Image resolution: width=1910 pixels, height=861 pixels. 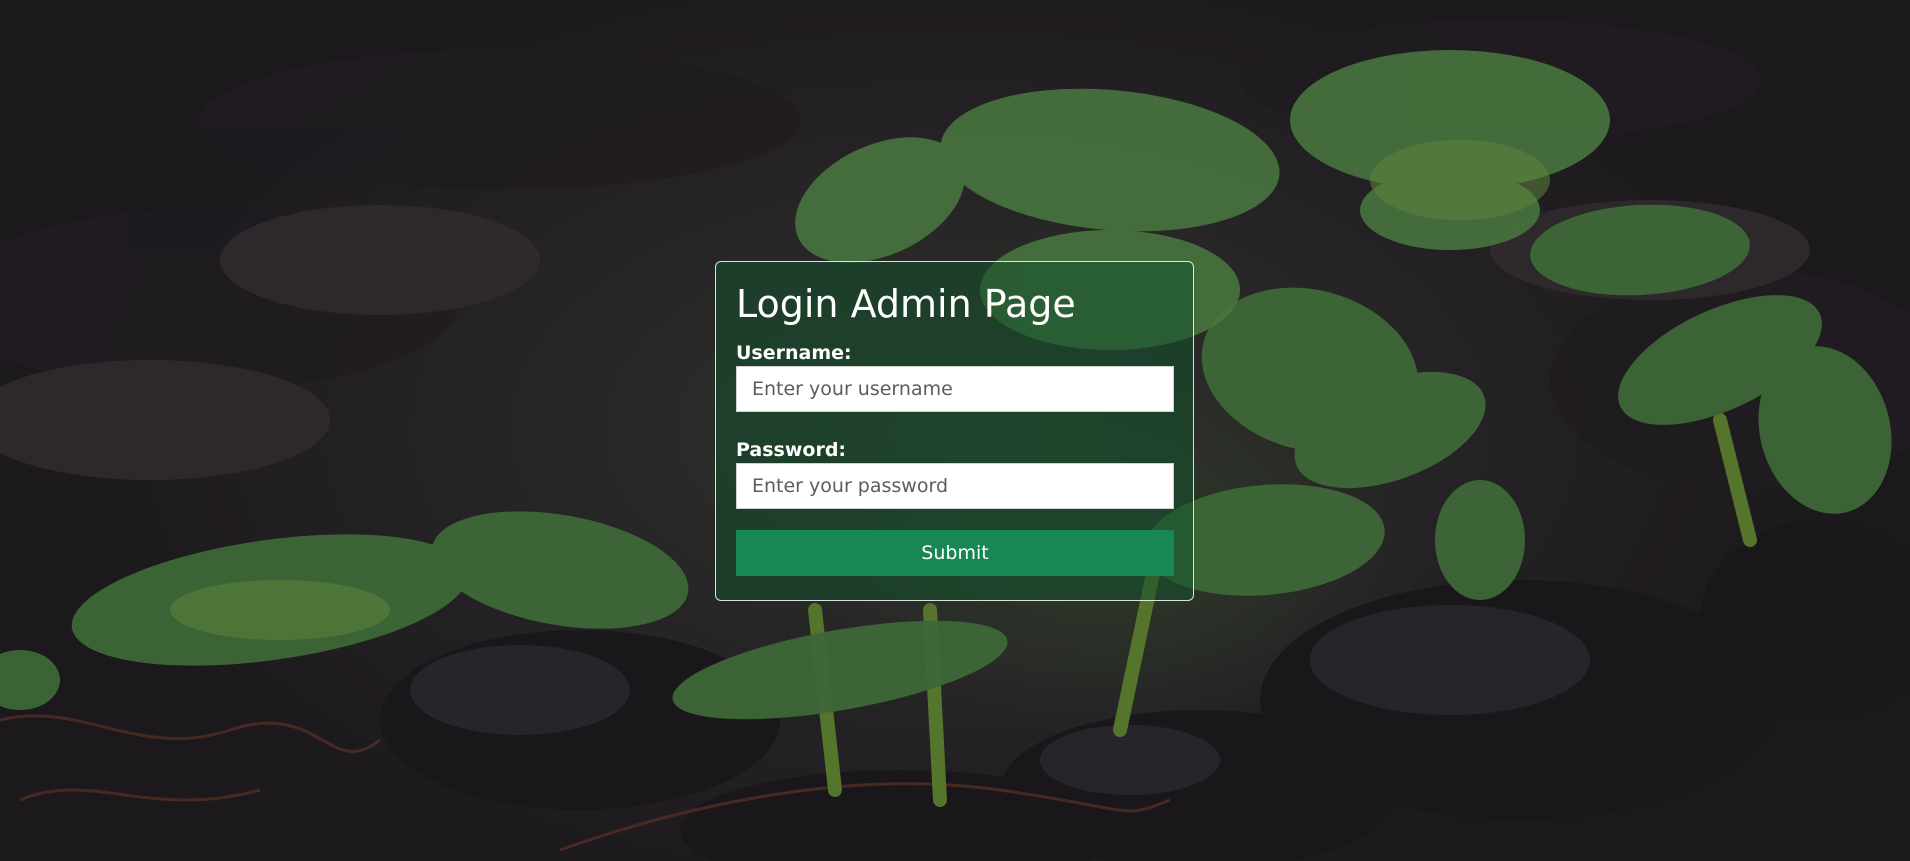 I want to click on submit-button: Submit, so click(x=955, y=553).